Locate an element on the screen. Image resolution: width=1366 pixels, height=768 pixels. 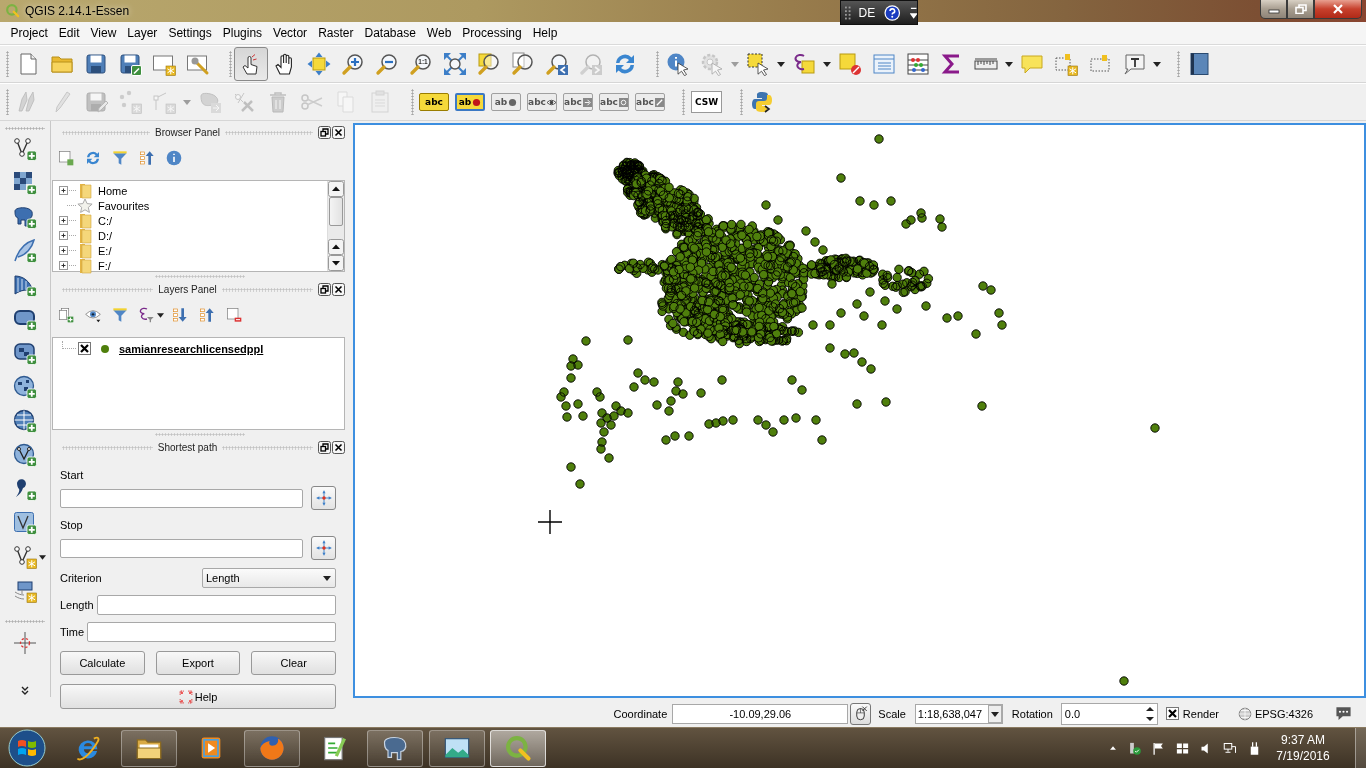
info-icon is located at coordinates (173, 158).